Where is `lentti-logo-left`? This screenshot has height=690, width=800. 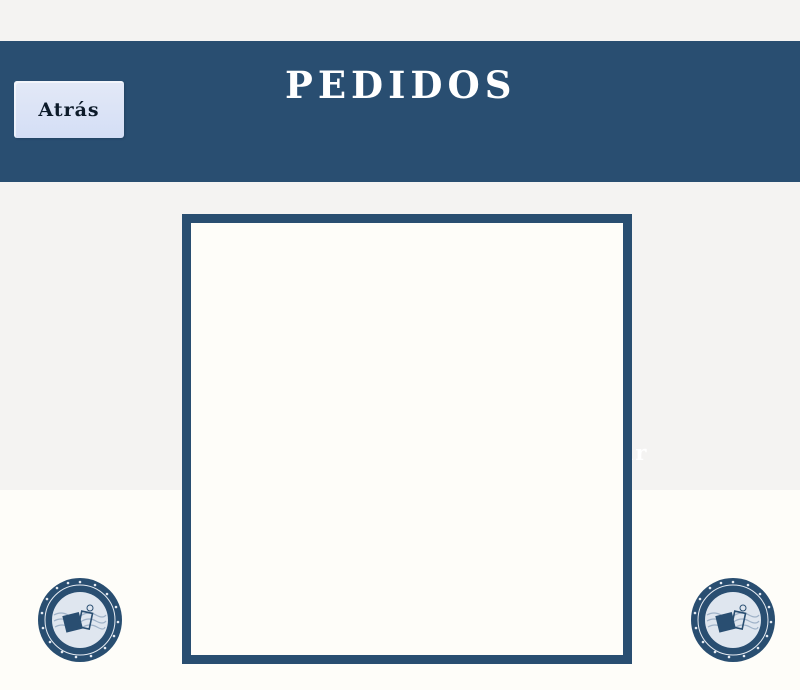
lentti-logo-left is located at coordinates (80, 620).